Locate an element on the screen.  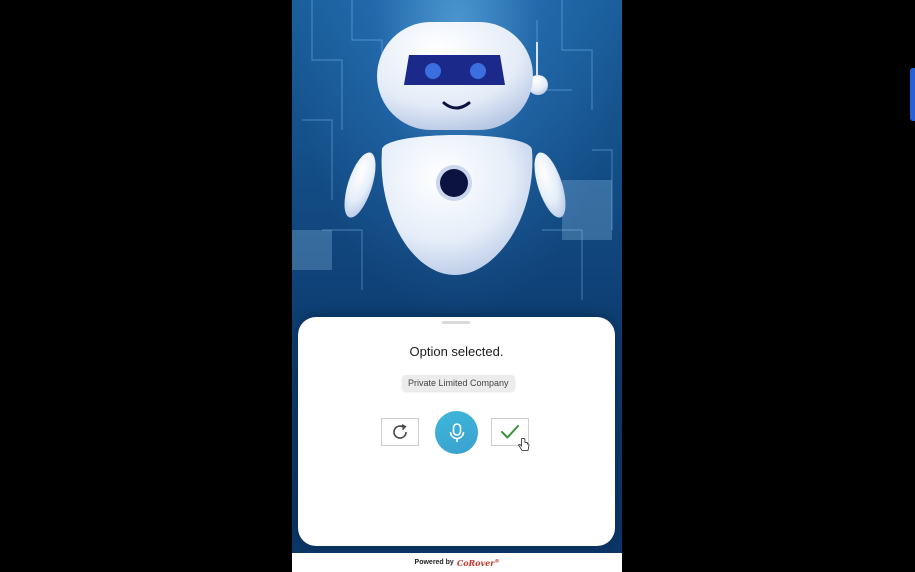
robot-body is located at coordinates (457, 205).